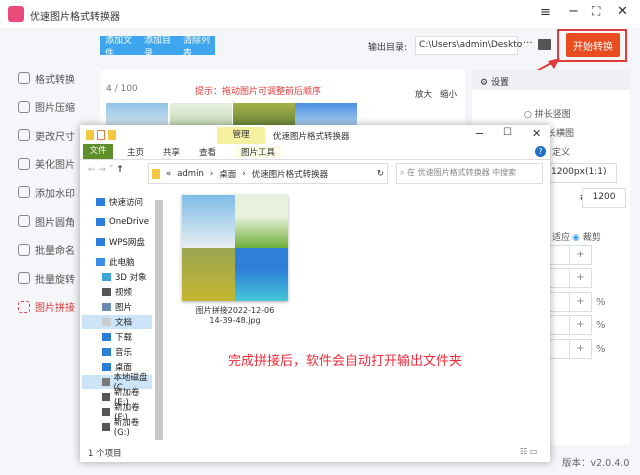 This screenshot has height=475, width=640. I want to click on nav-item: 此电脑, so click(117, 262).